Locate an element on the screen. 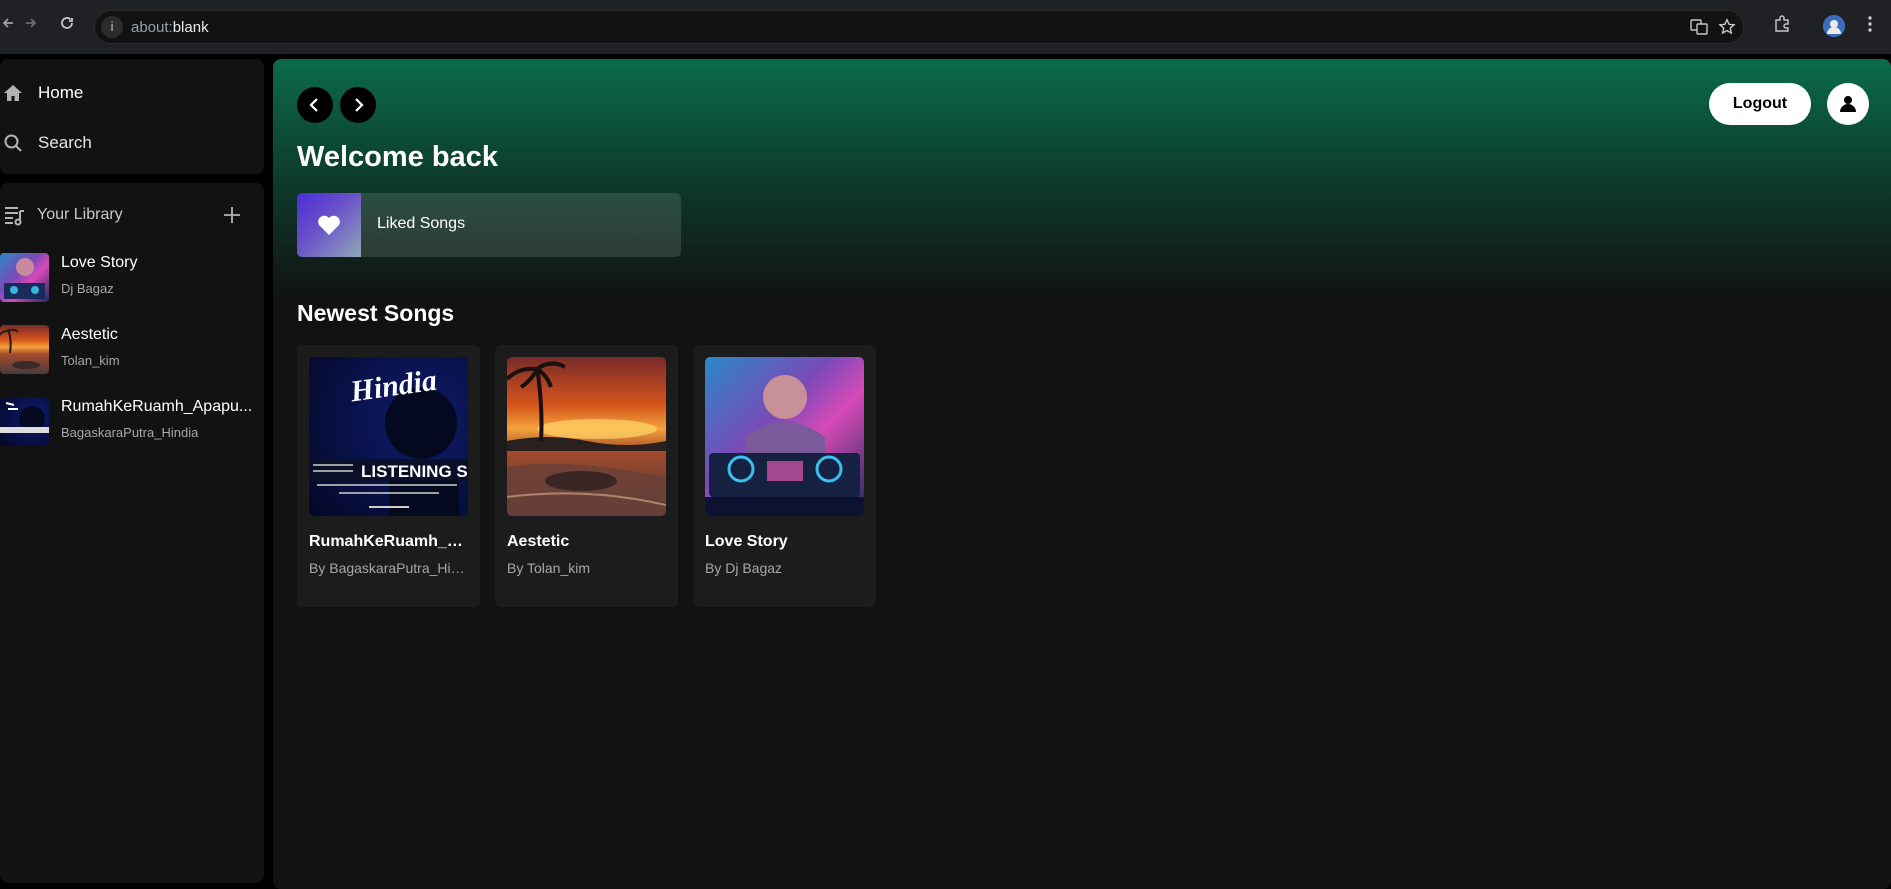  back-button is located at coordinates (315, 105).